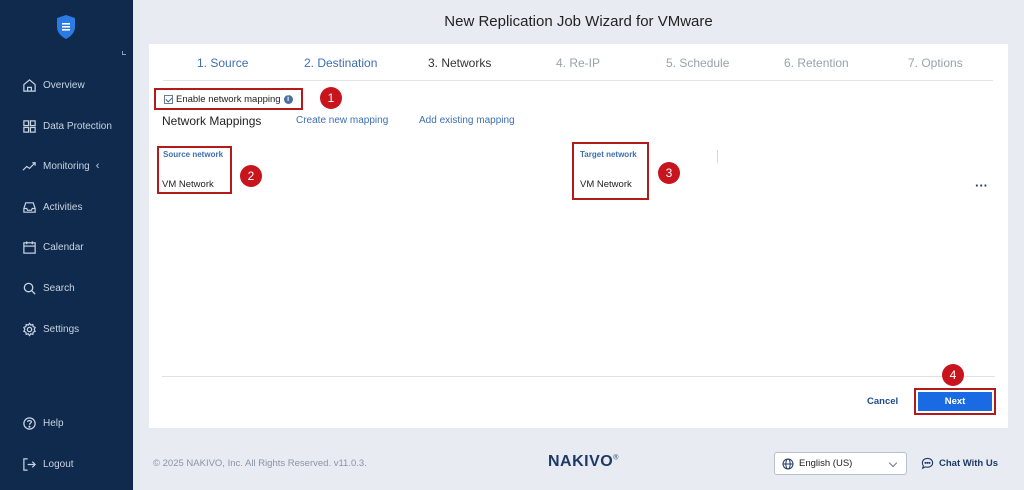 The height and width of the screenshot is (490, 1024). I want to click on sidebar-item-label: Activities, so click(63, 207).